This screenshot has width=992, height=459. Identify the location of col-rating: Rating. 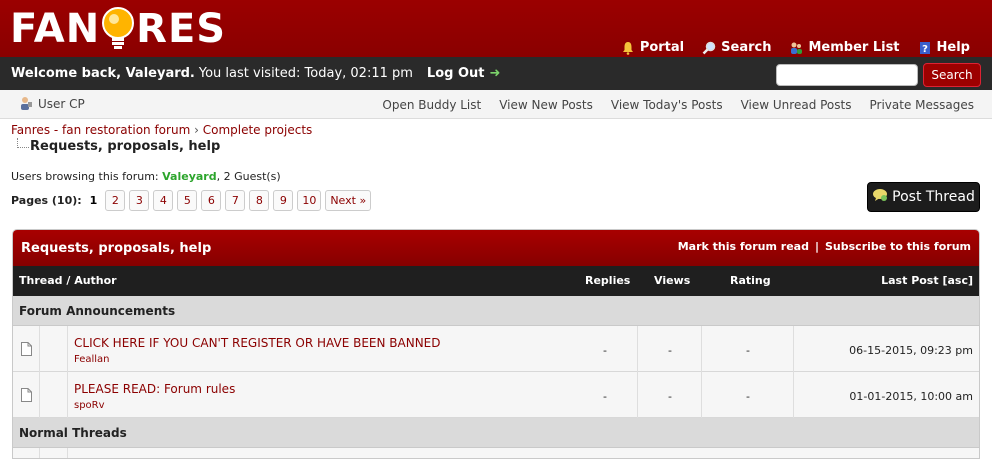
(750, 280).